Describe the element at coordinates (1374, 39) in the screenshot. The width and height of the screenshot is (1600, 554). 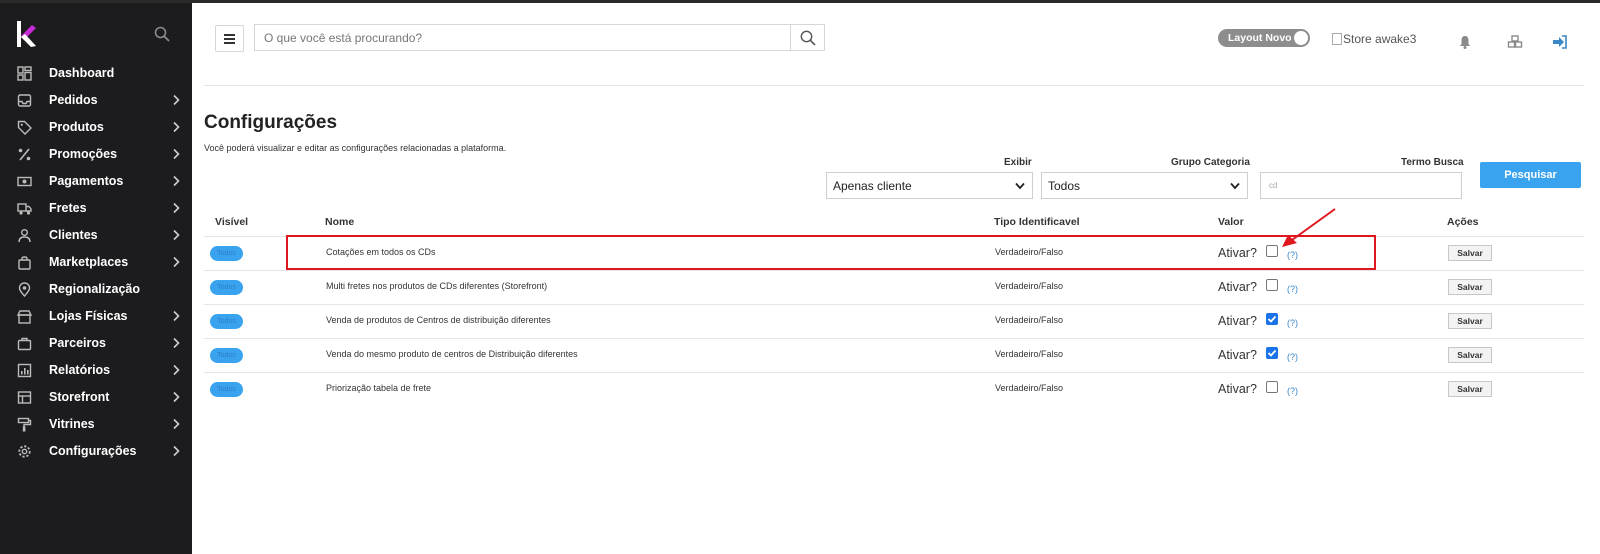
I see `store-logo: Store awake3` at that location.